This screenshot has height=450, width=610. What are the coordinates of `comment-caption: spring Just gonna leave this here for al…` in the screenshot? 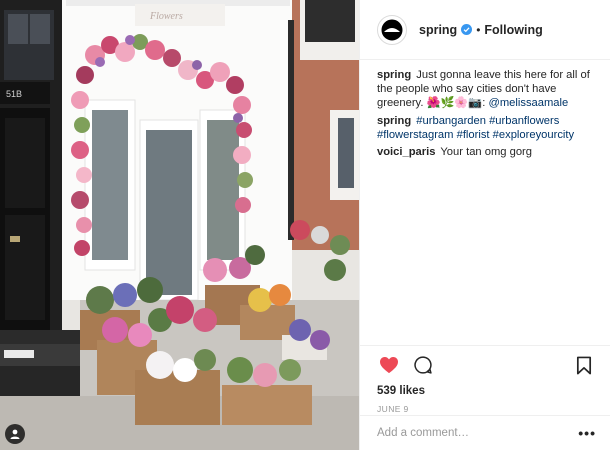 It's located at (485, 89).